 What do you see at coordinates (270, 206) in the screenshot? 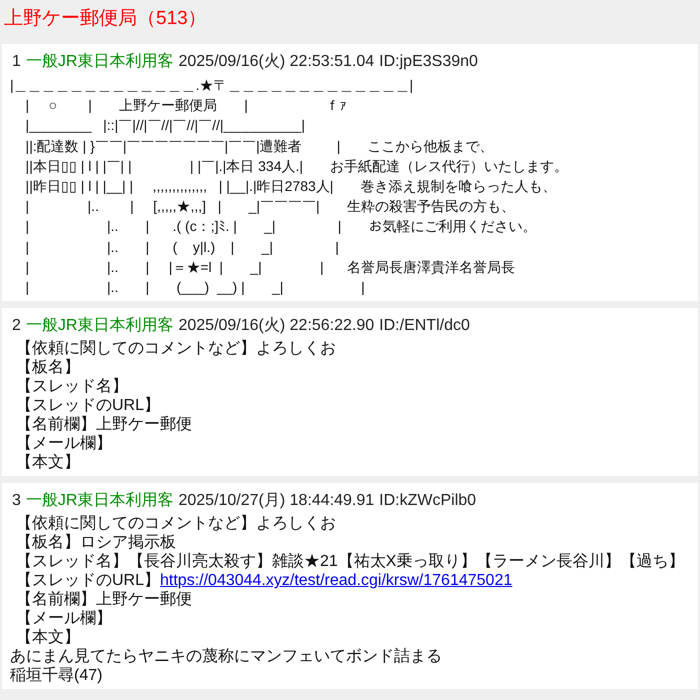
I see `ascii-art-line: | |.. | [,,,,,★,,,] | _|￣￣￣￣| 生粋の殺害予告民の方も、` at bounding box center [270, 206].